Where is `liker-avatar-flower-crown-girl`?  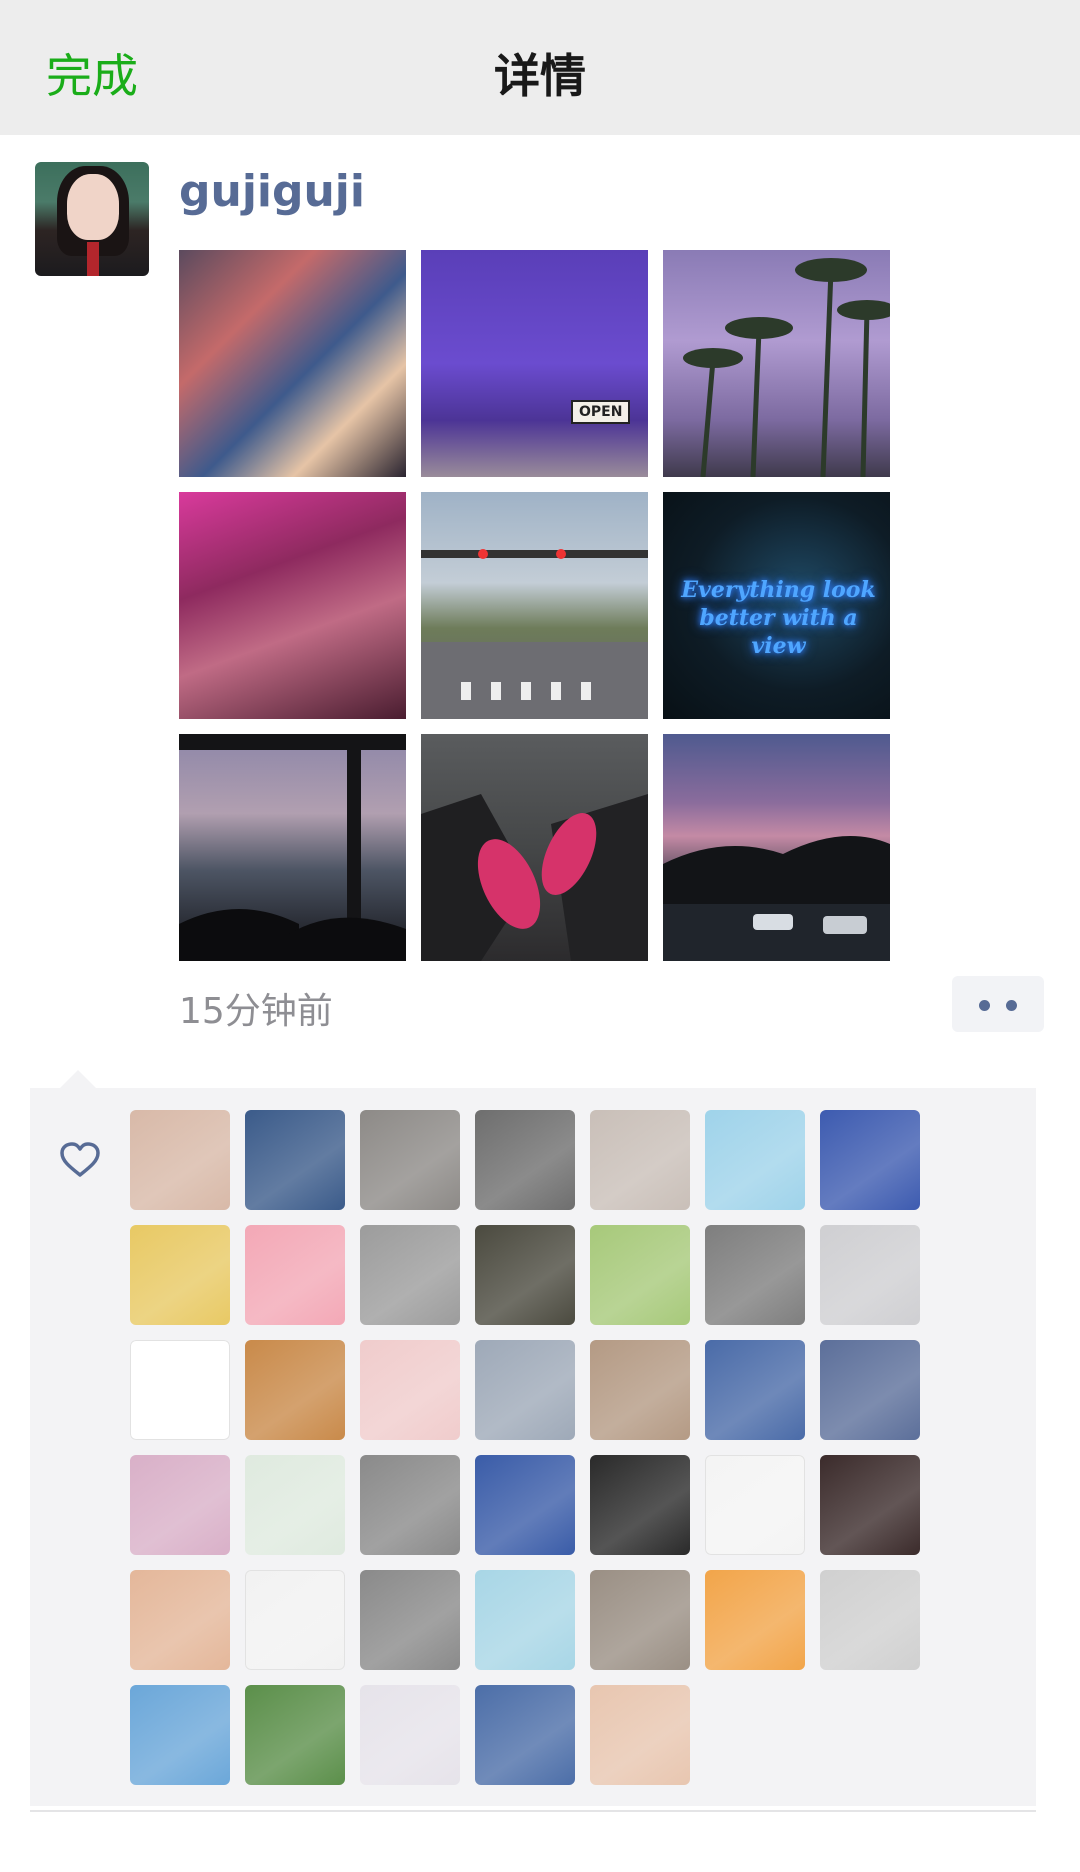 liker-avatar-flower-crown-girl is located at coordinates (640, 1620).